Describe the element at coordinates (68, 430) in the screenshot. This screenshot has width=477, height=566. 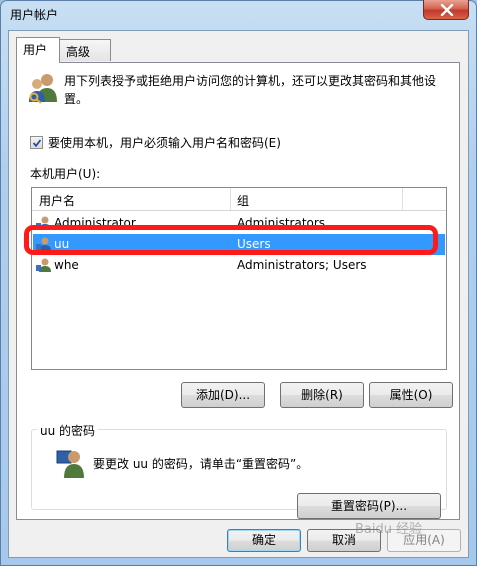
I see `password-group-title: uu 的密码` at that location.